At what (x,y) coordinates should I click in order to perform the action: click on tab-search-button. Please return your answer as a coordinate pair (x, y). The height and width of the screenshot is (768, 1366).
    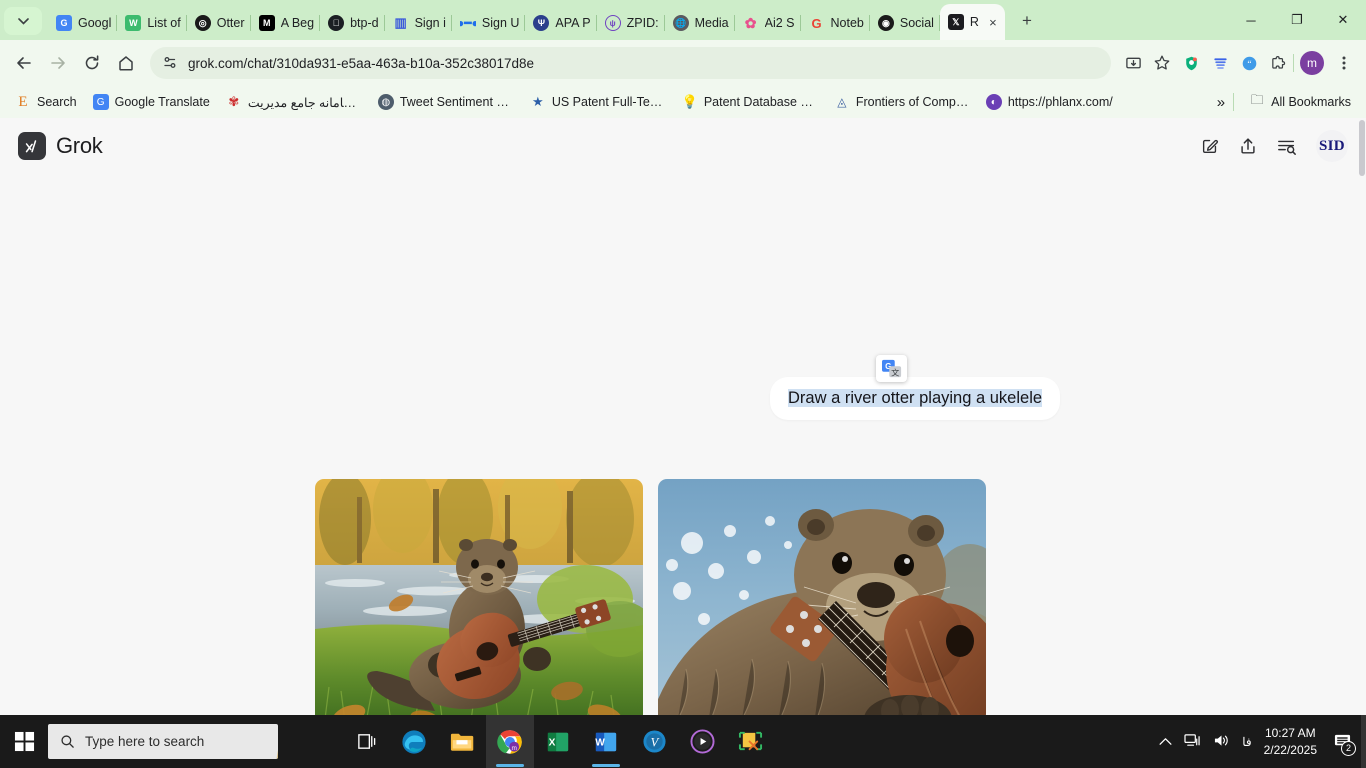
    Looking at the image, I should click on (23, 21).